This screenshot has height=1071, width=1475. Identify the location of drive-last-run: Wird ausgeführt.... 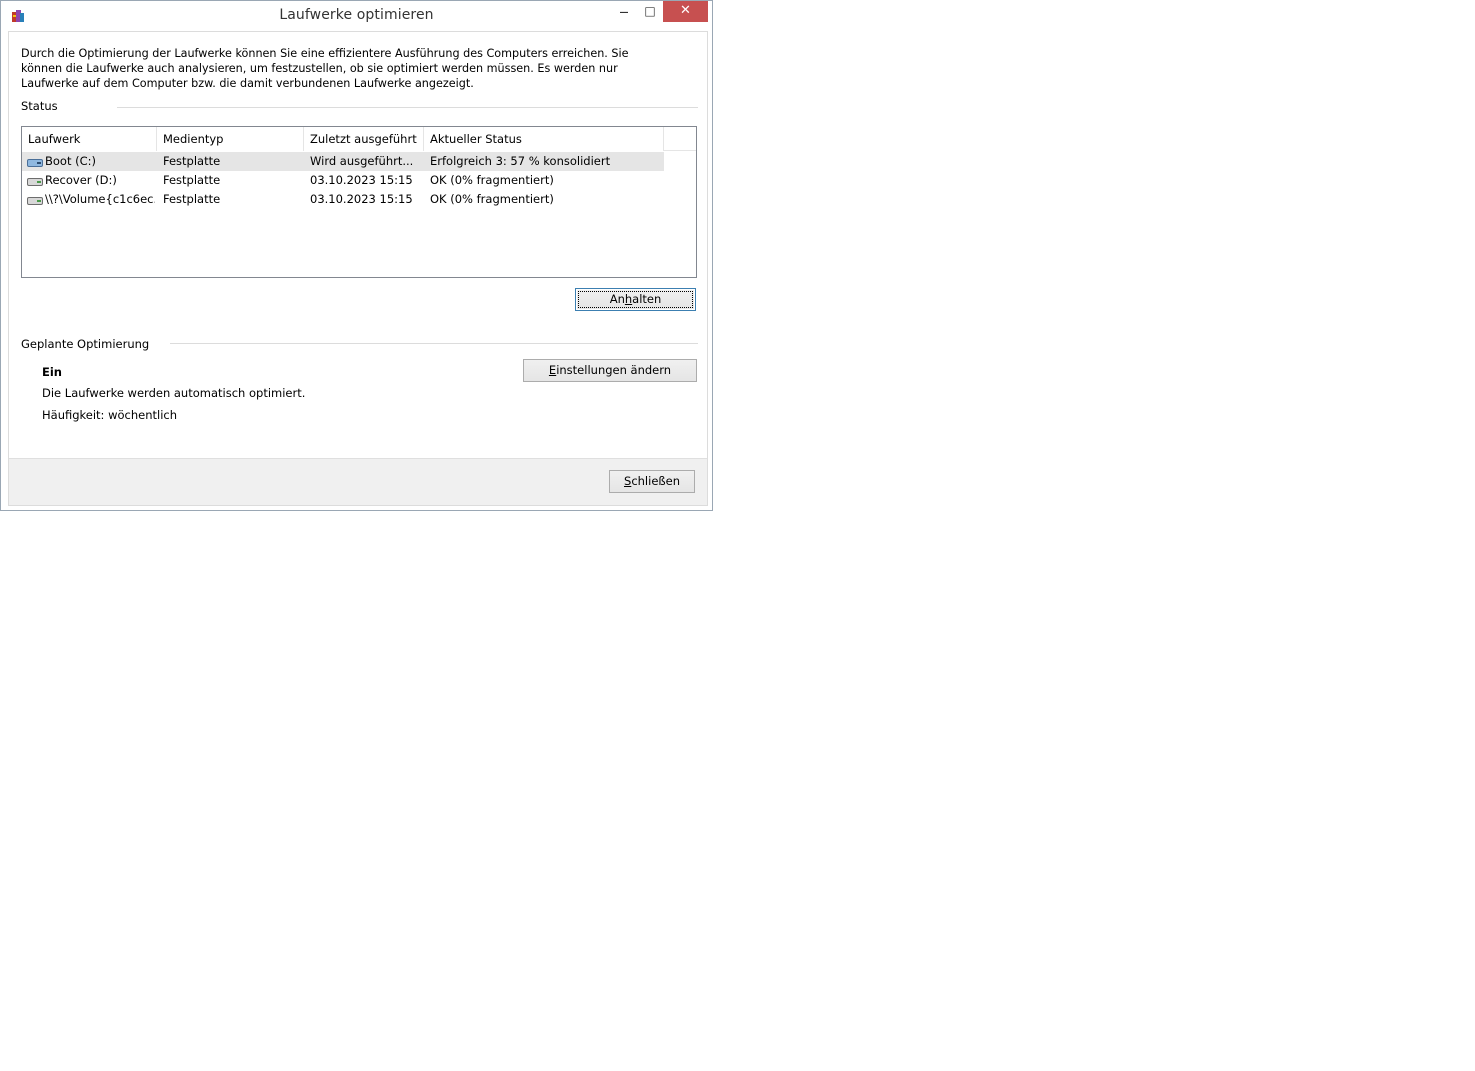
(362, 161).